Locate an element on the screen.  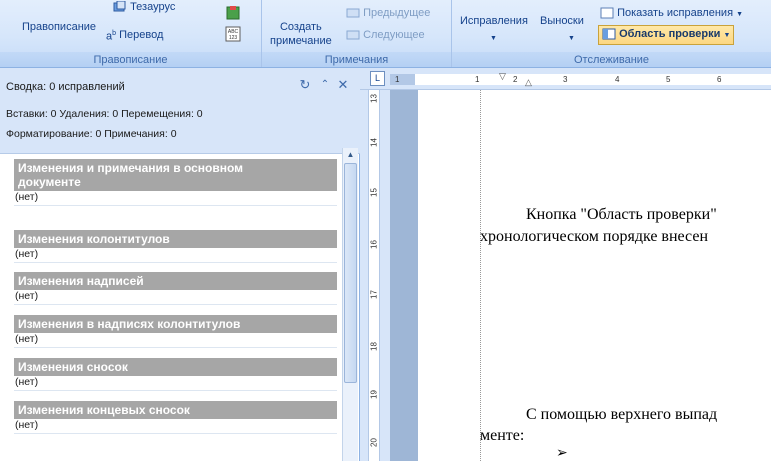
word-count-button: ABC 123 is located at coordinates (233, 34).